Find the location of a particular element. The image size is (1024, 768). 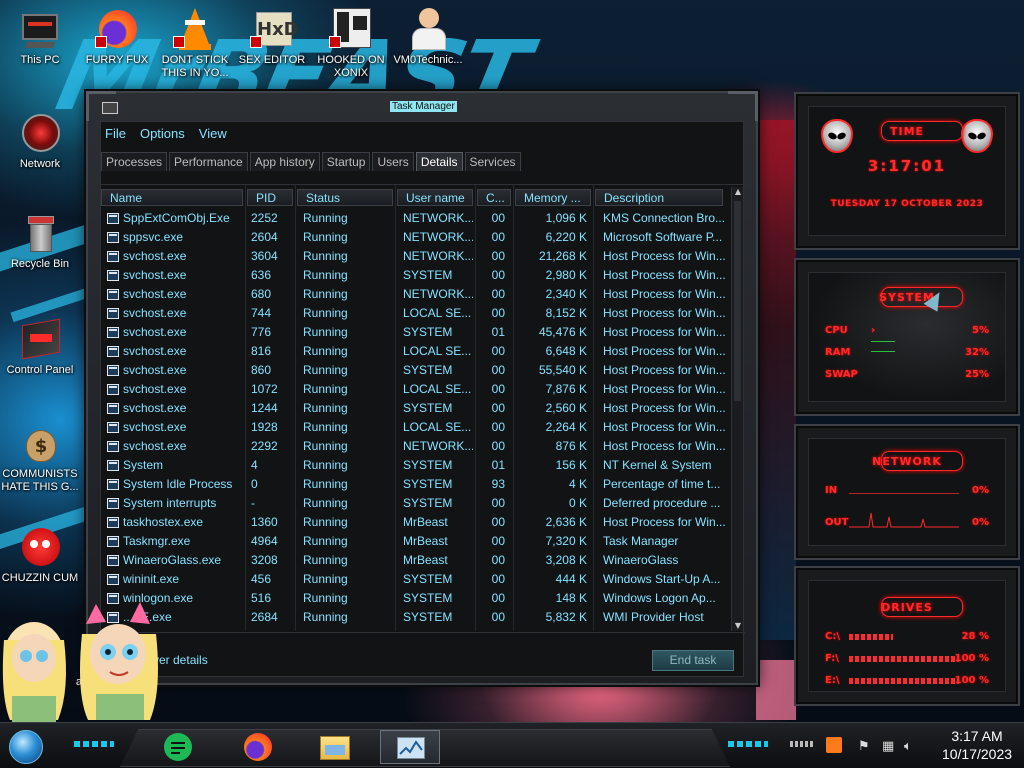

desktop-icon-sex-editor: HxD SEX EDITOR is located at coordinates (272, 37).